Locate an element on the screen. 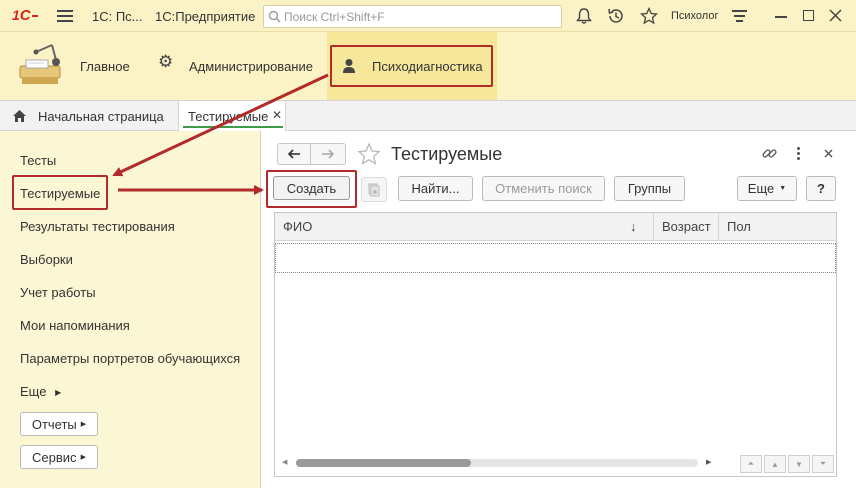  history-icon is located at coordinates (616, 16).